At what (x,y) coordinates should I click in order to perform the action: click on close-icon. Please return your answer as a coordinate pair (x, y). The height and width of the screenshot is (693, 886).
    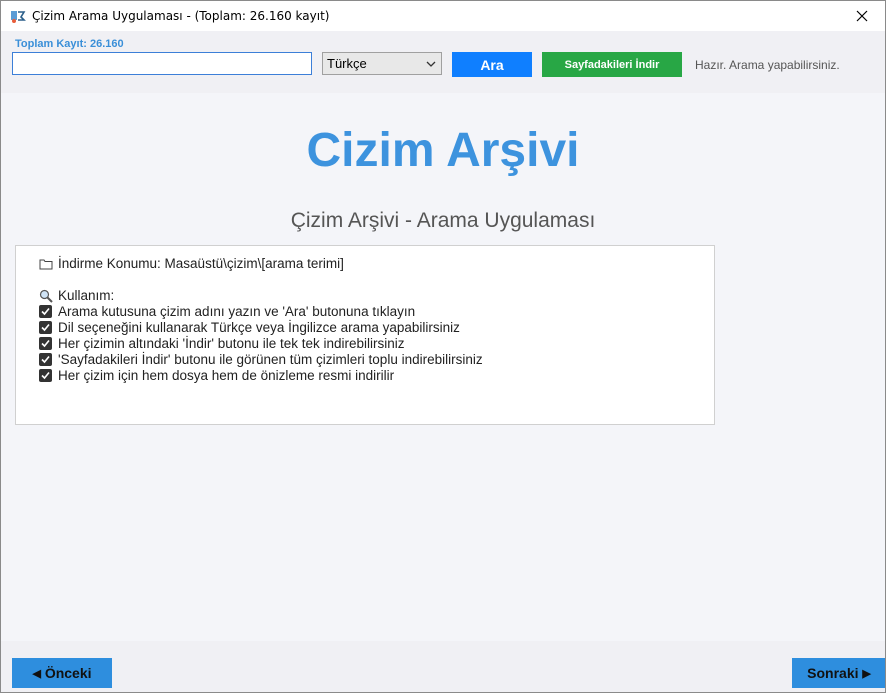
    Looking at the image, I should click on (862, 16).